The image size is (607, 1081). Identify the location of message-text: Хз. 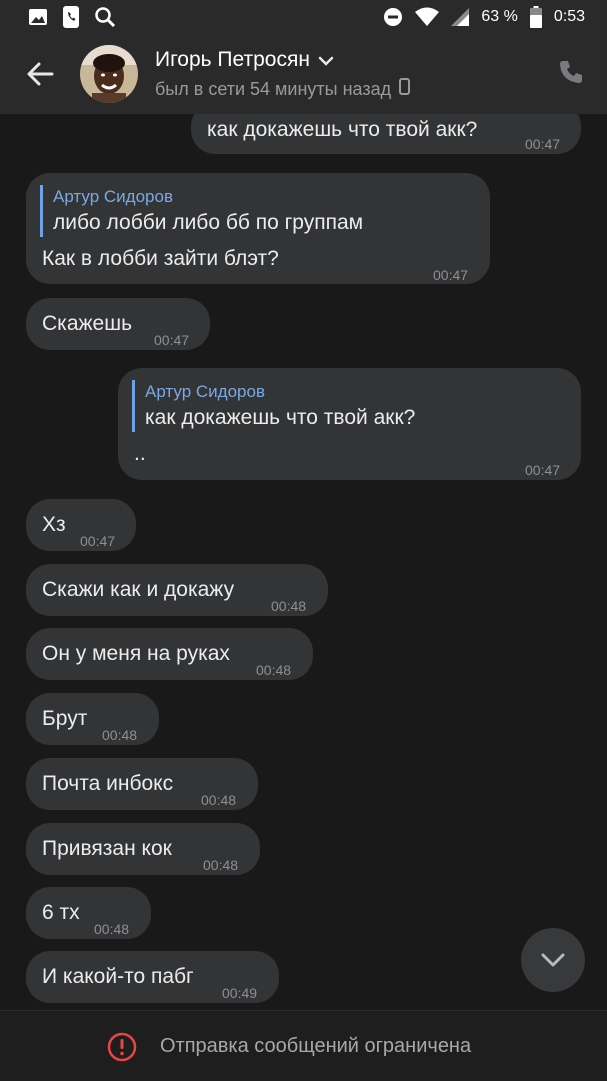
(54, 524).